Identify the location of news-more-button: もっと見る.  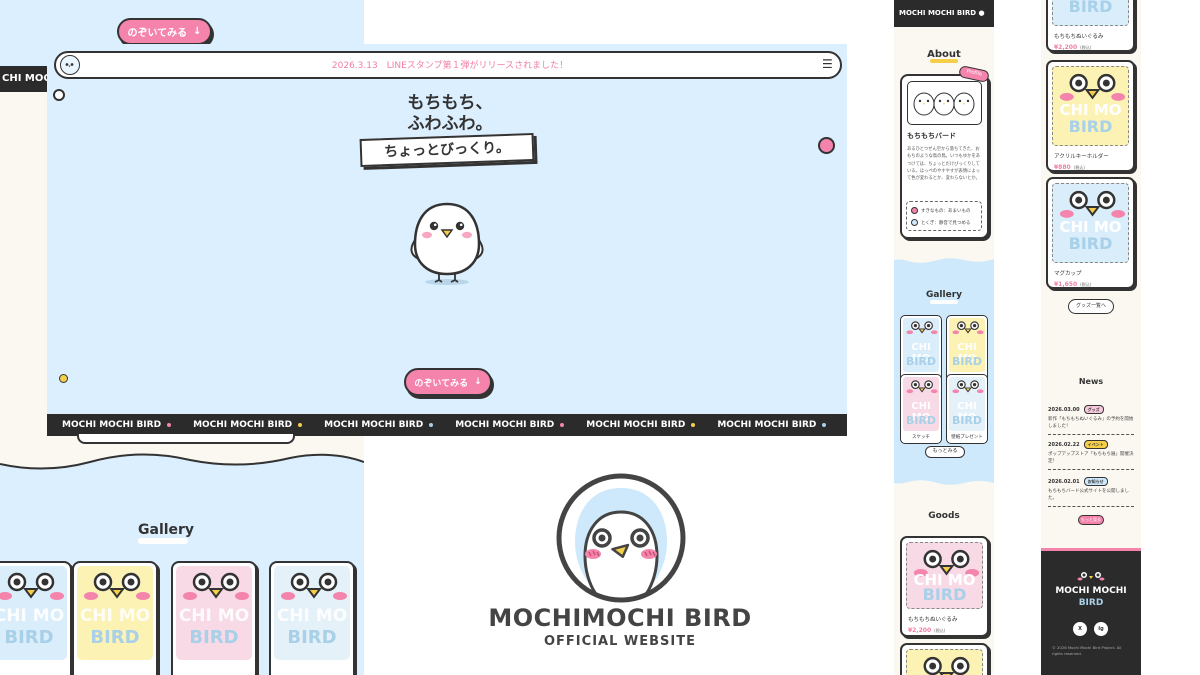
(1091, 520).